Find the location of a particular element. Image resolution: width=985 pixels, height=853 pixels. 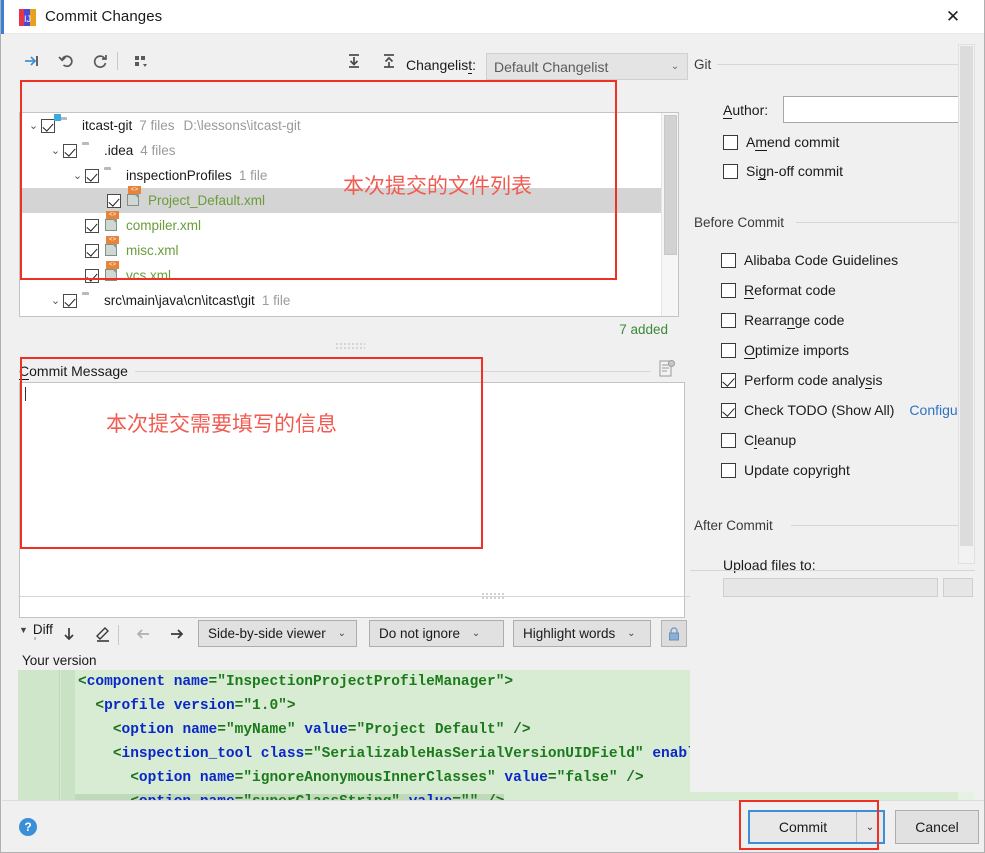

after-commit-group-label: After Commit is located at coordinates (736, 525).